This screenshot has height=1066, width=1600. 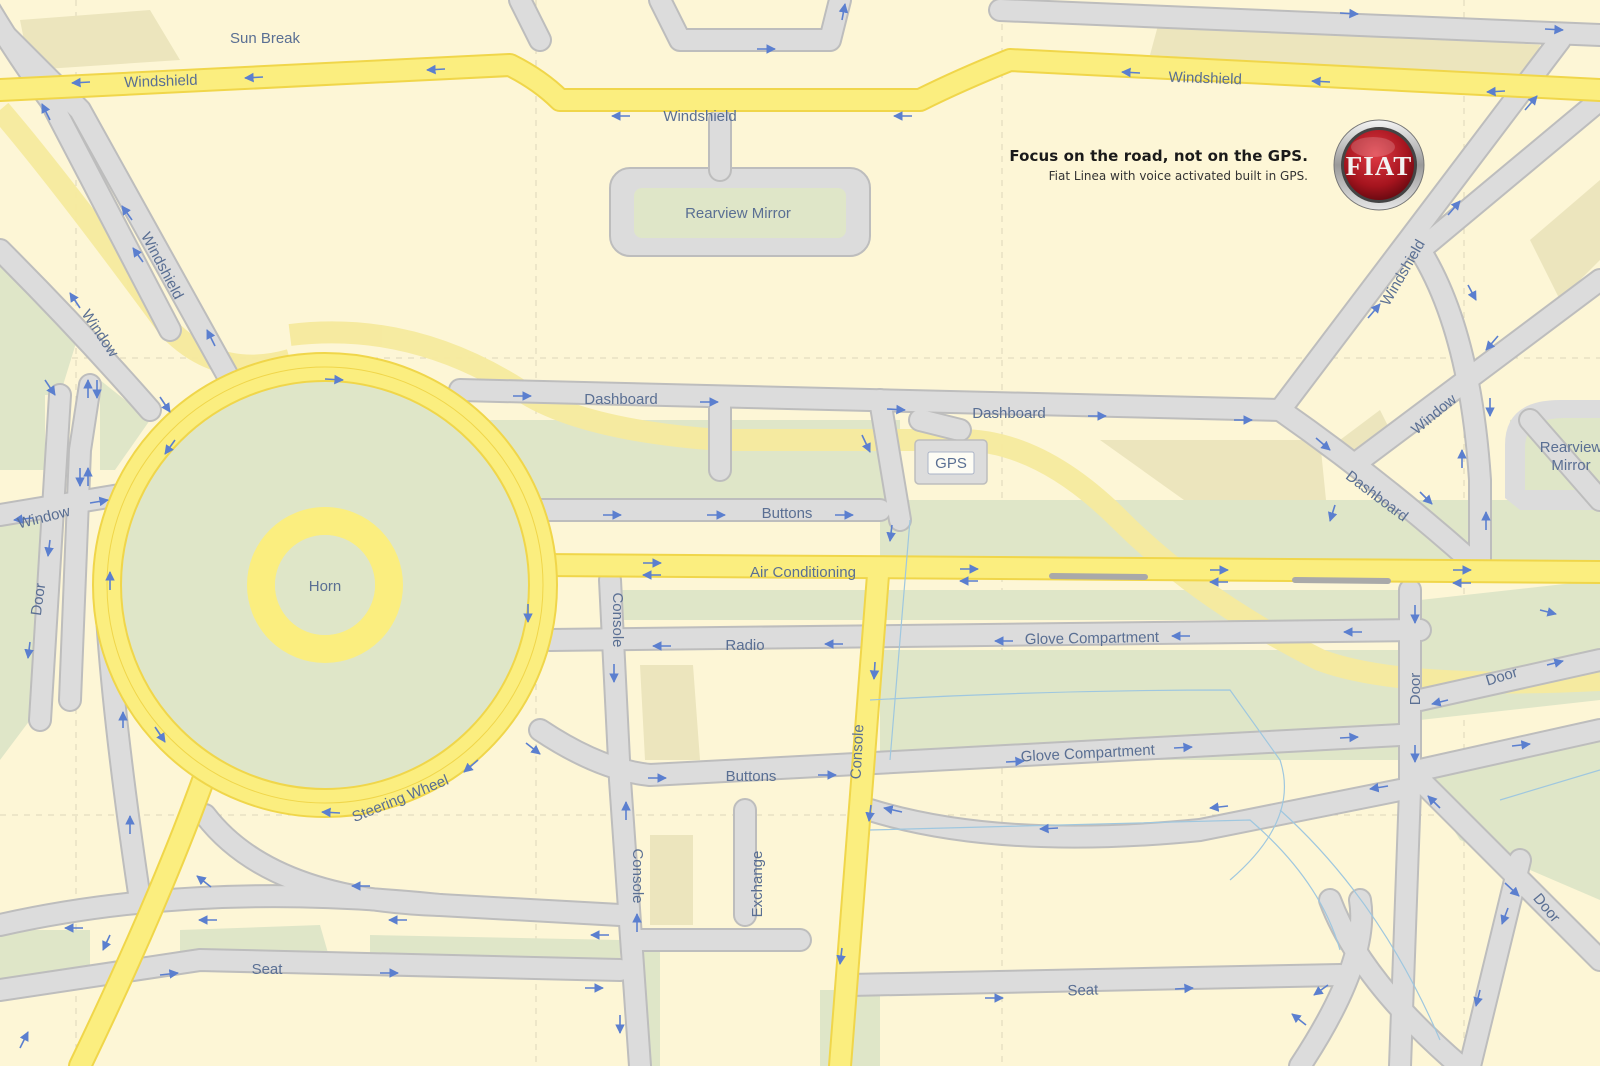 I want to click on road-label-dashboard-left: Dashboard, so click(x=620, y=399).